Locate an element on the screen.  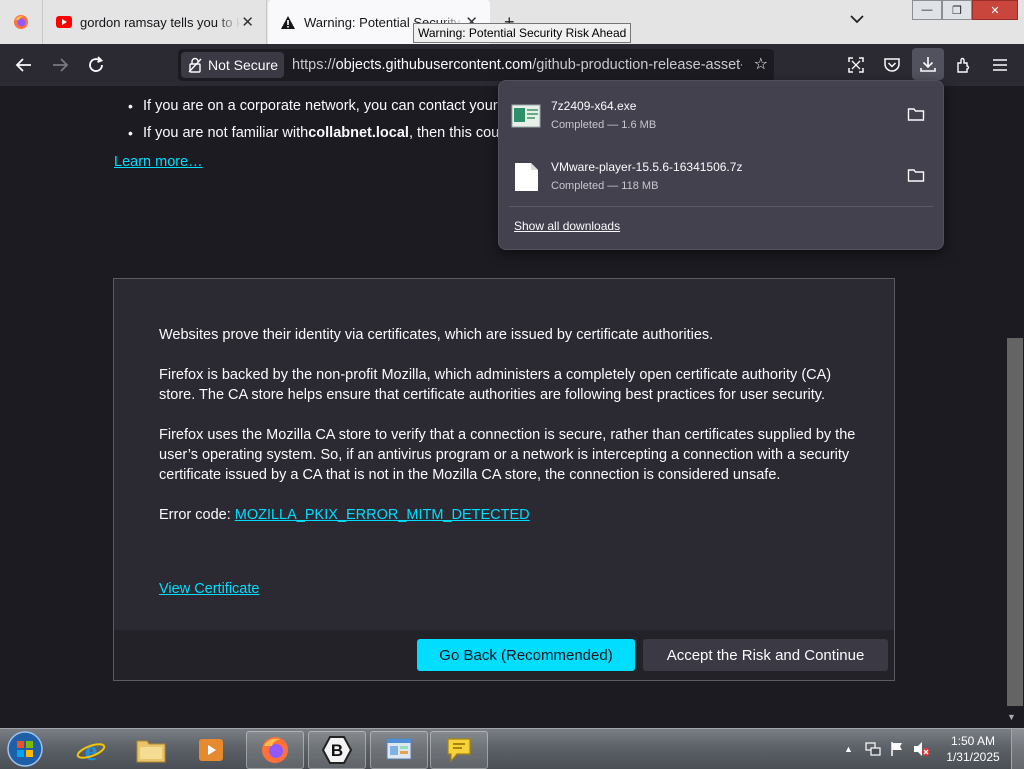
tab-tooltip: Warning: Potential Security Risk Ahead is located at coordinates (522, 33).